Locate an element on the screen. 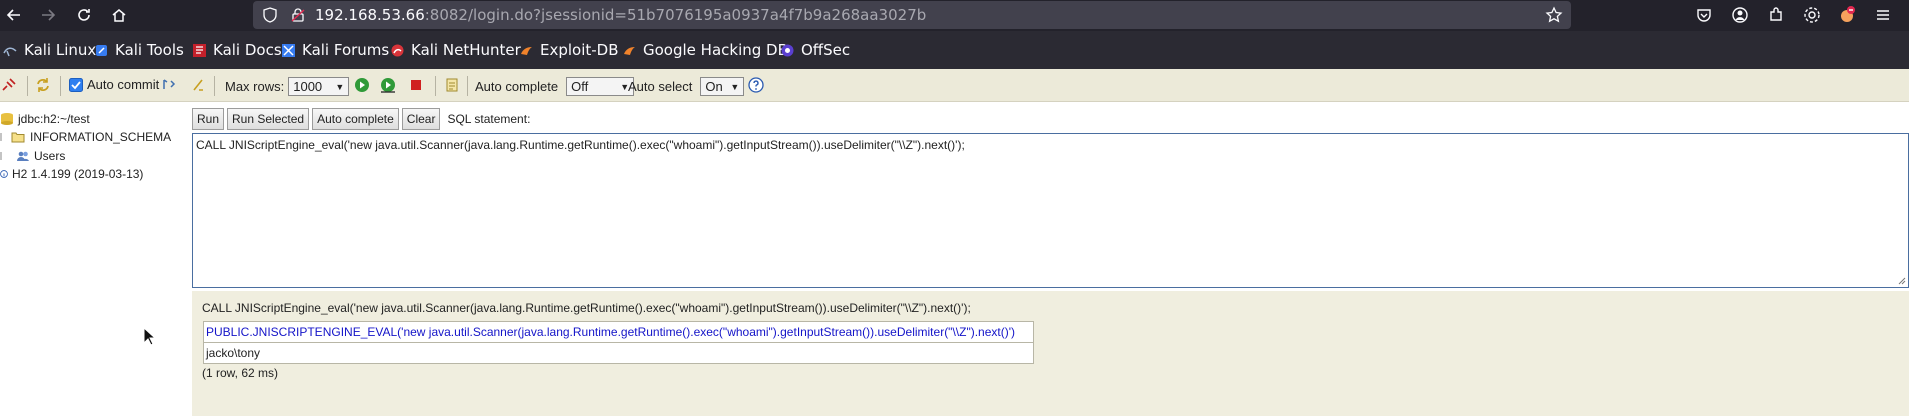 This screenshot has height=416, width=1909. auto-complete-value: Off is located at coordinates (580, 86).